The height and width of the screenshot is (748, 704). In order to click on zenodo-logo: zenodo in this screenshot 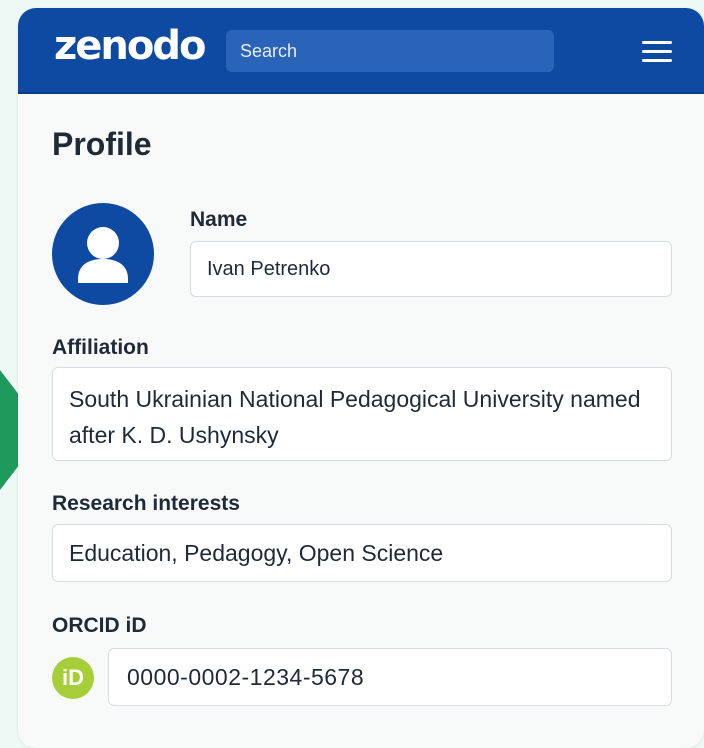, I will do `click(130, 46)`.